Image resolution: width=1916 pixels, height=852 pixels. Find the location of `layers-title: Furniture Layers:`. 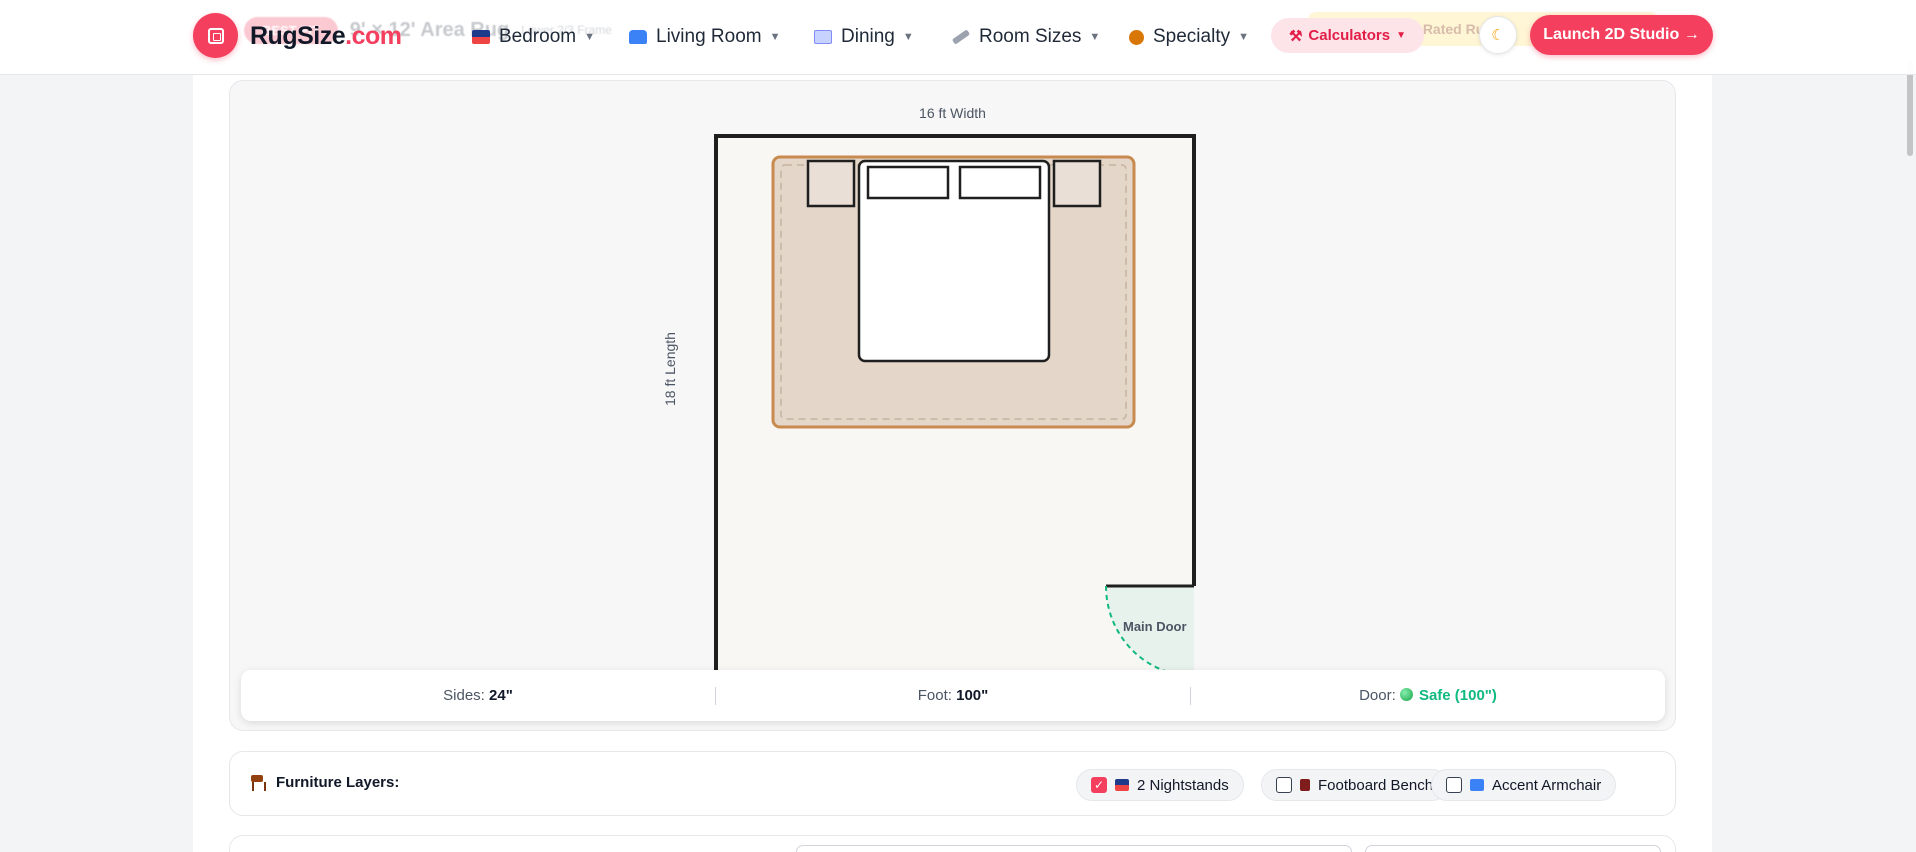

layers-title: Furniture Layers: is located at coordinates (324, 782).